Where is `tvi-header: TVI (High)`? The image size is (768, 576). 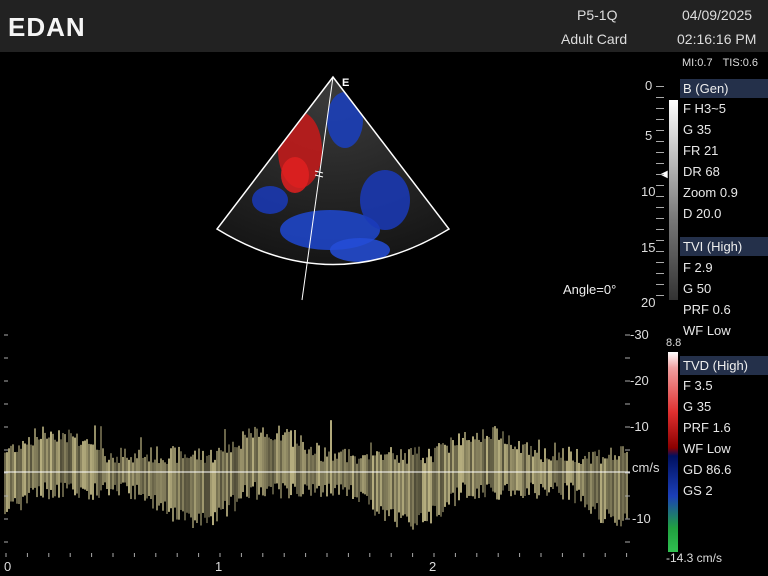 tvi-header: TVI (High) is located at coordinates (724, 246).